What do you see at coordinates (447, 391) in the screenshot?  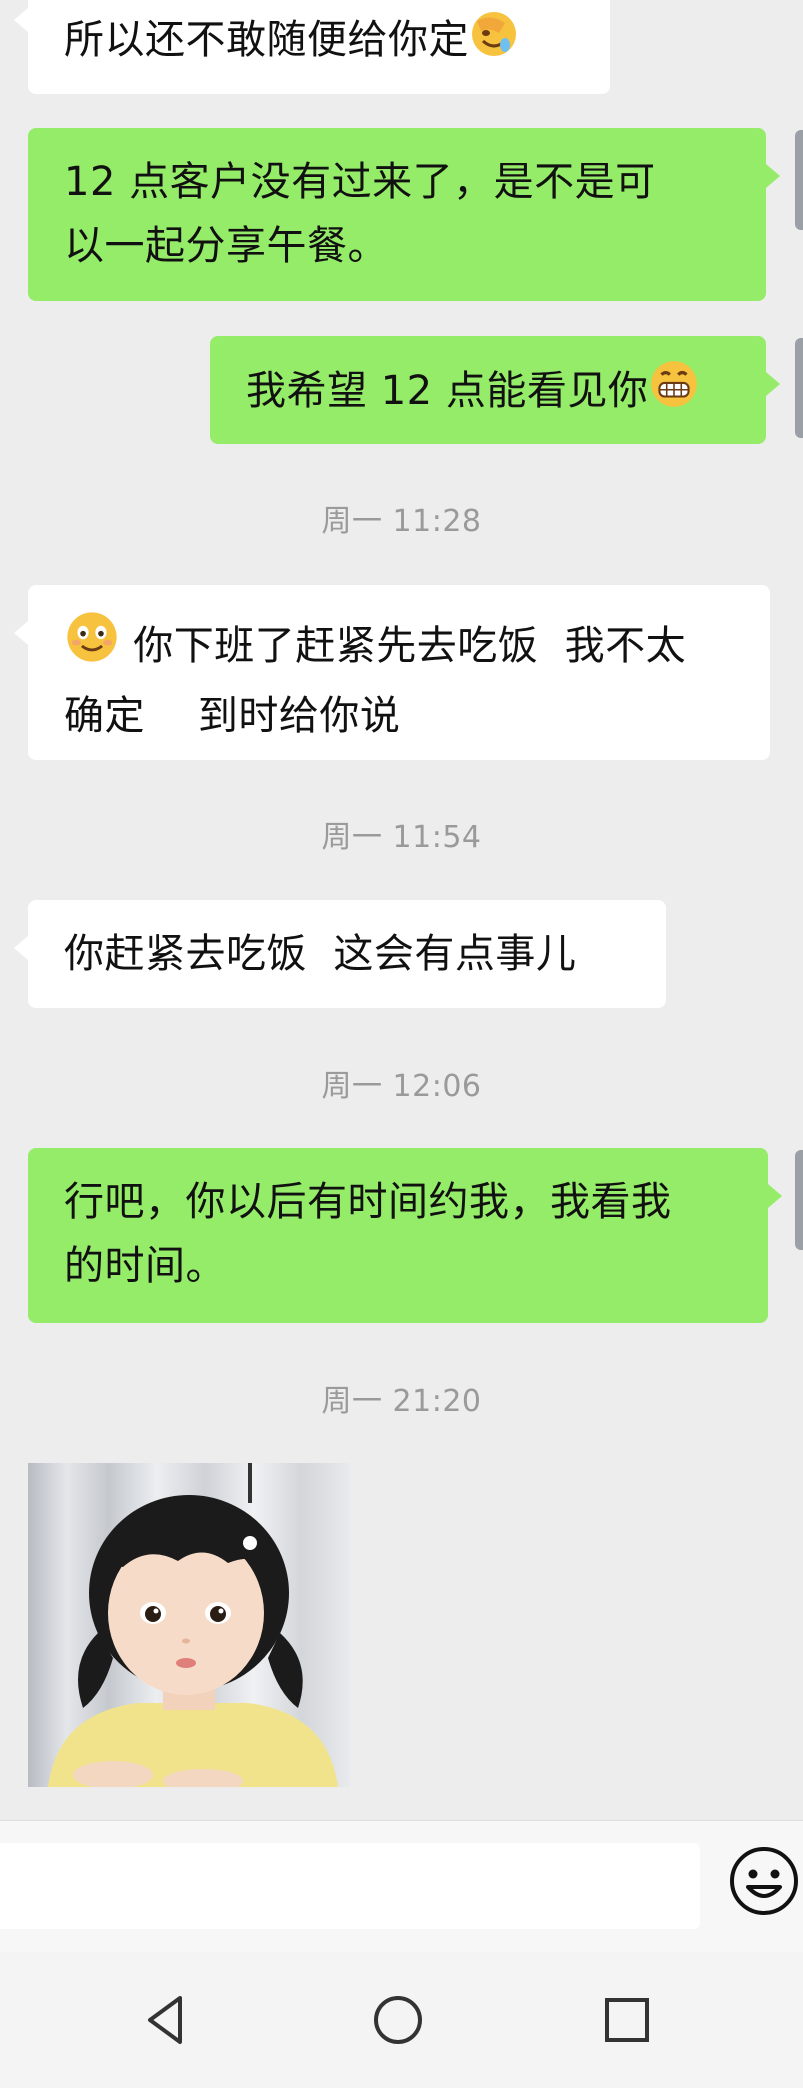 I see `message-text: 我希望 12 点能看见你` at bounding box center [447, 391].